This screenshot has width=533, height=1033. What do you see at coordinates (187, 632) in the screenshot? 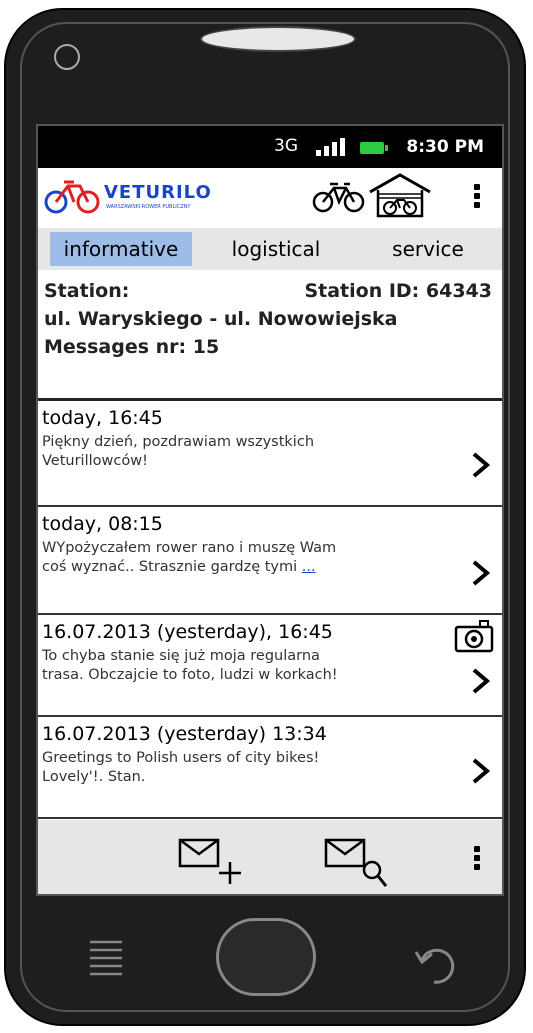
I see `message-date: 16.07.2013 (yesterday), 16:45` at bounding box center [187, 632].